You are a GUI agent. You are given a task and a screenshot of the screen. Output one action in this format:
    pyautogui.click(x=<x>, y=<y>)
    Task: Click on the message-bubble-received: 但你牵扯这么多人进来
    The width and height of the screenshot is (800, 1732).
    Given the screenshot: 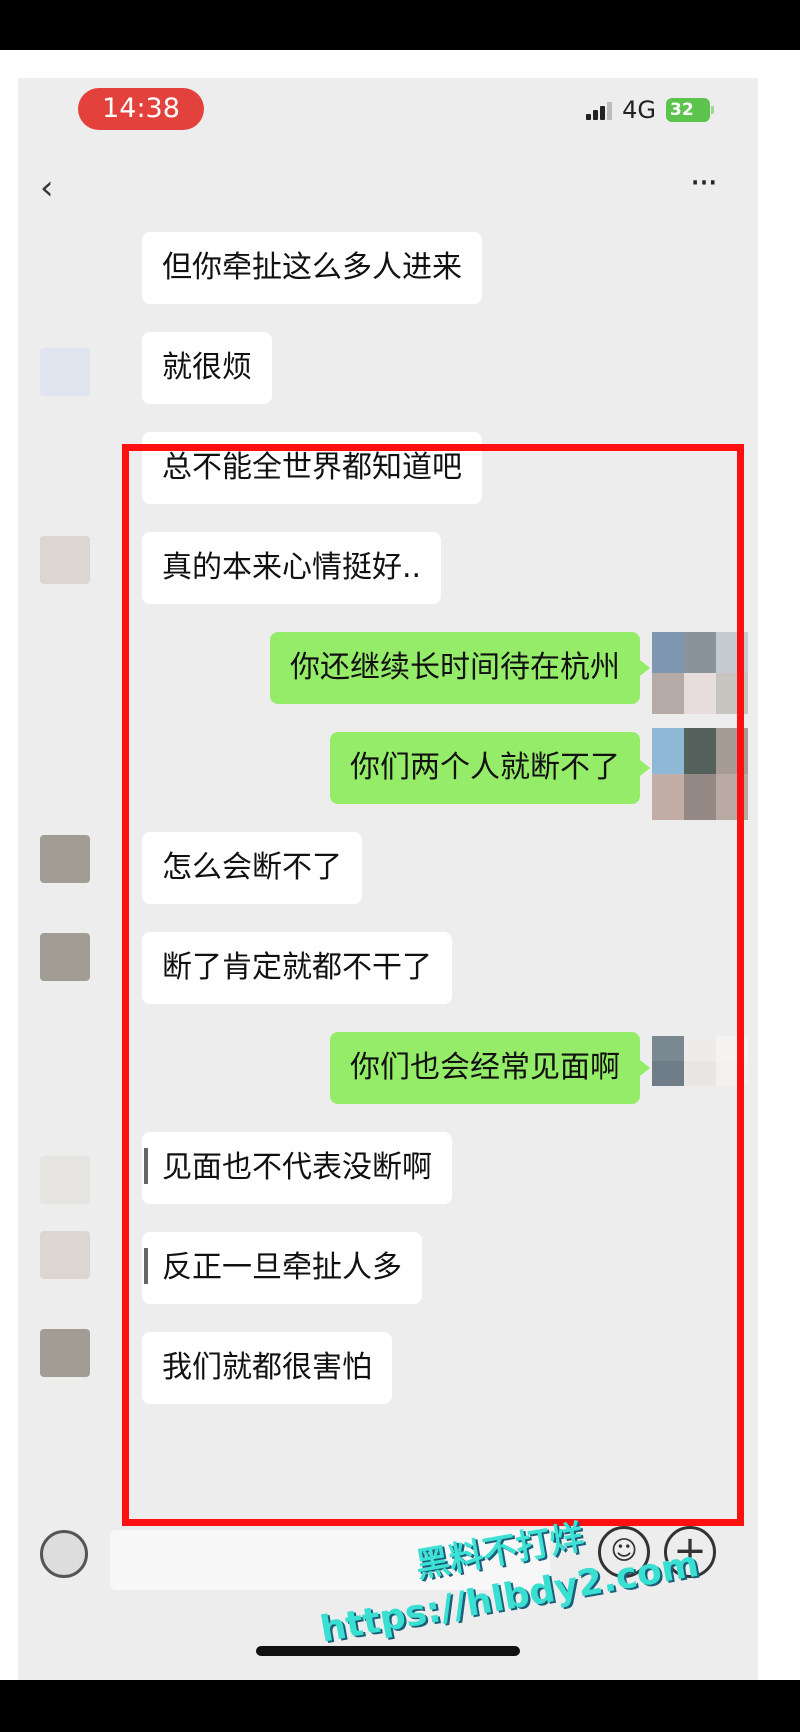 What is the action you would take?
    pyautogui.click(x=312, y=268)
    